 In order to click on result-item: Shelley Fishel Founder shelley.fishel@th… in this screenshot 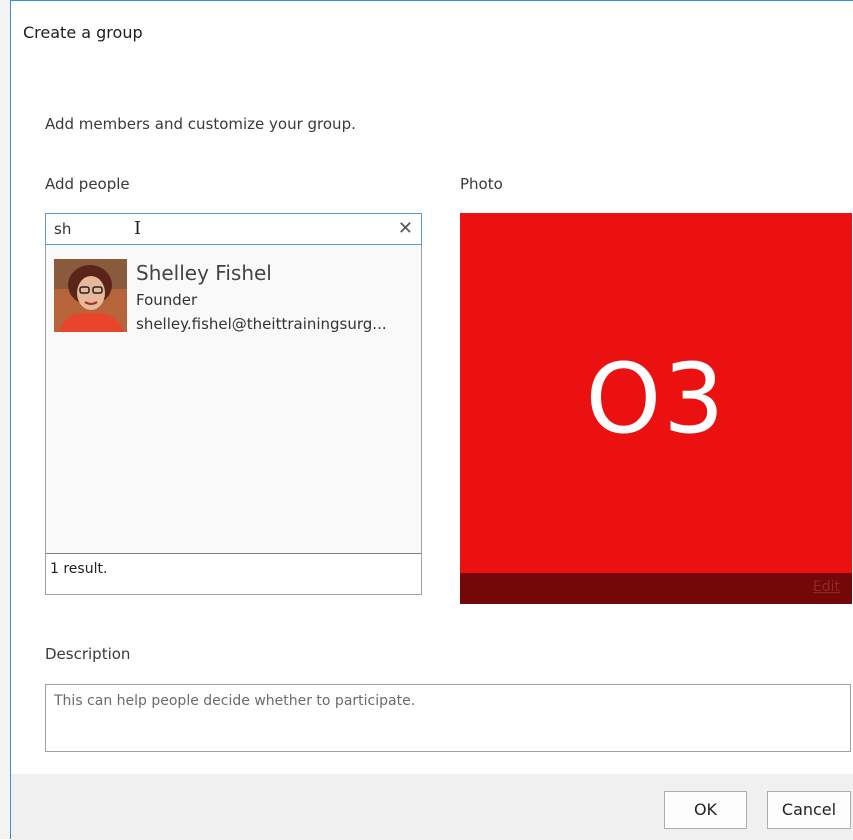, I will do `click(234, 297)`.